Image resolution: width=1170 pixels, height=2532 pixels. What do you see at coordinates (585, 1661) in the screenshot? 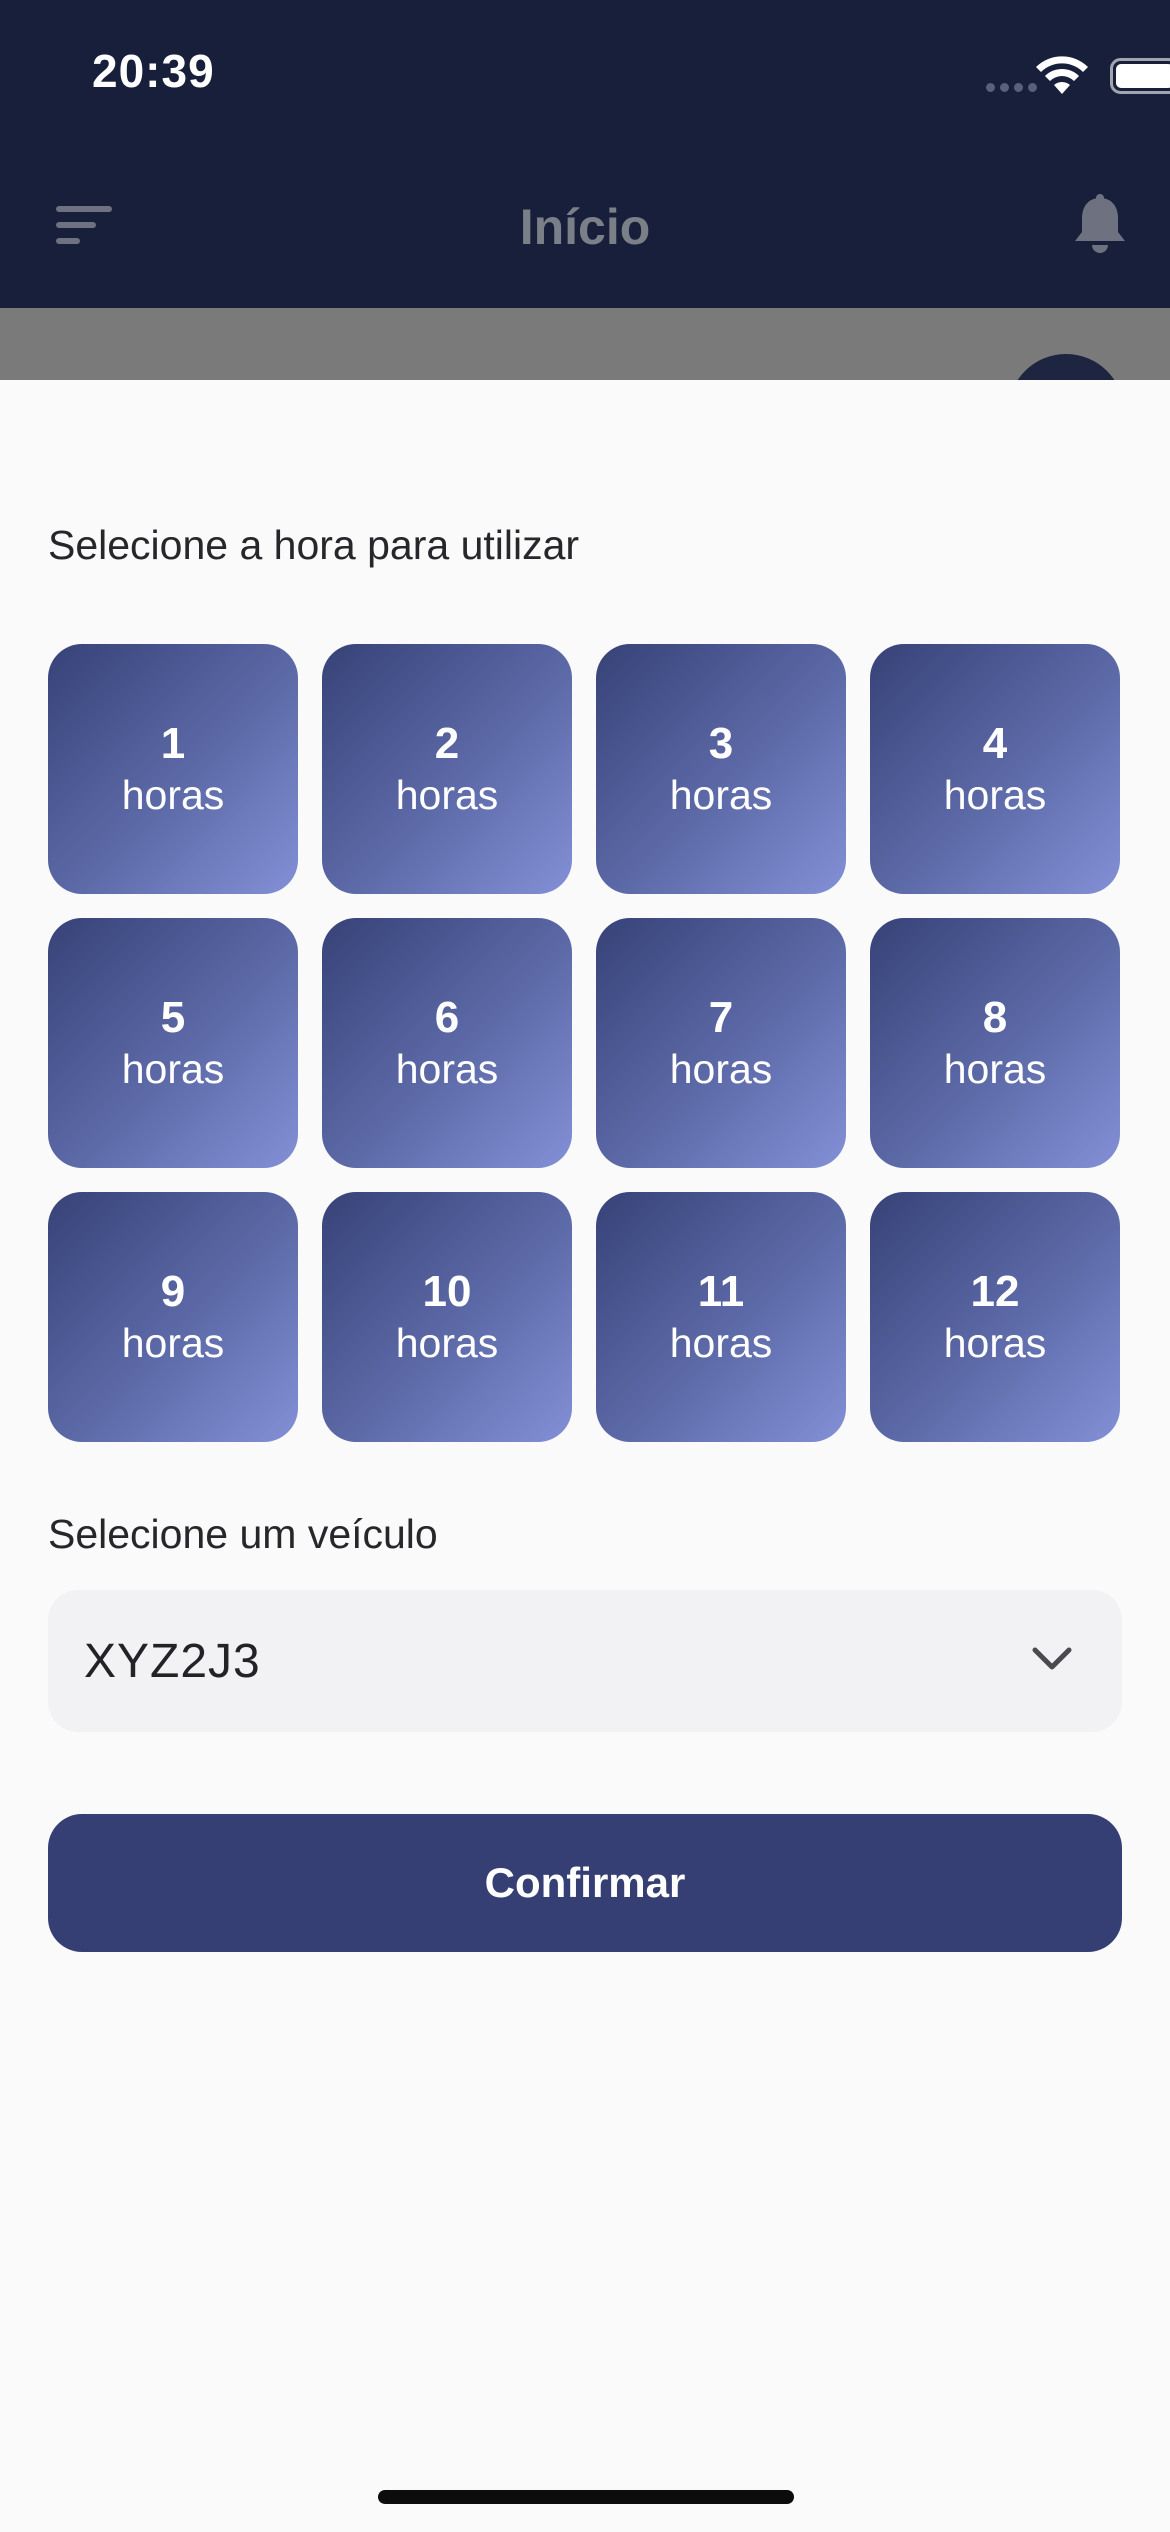
I see `vehicle-dropdown: XYZ2J3` at bounding box center [585, 1661].